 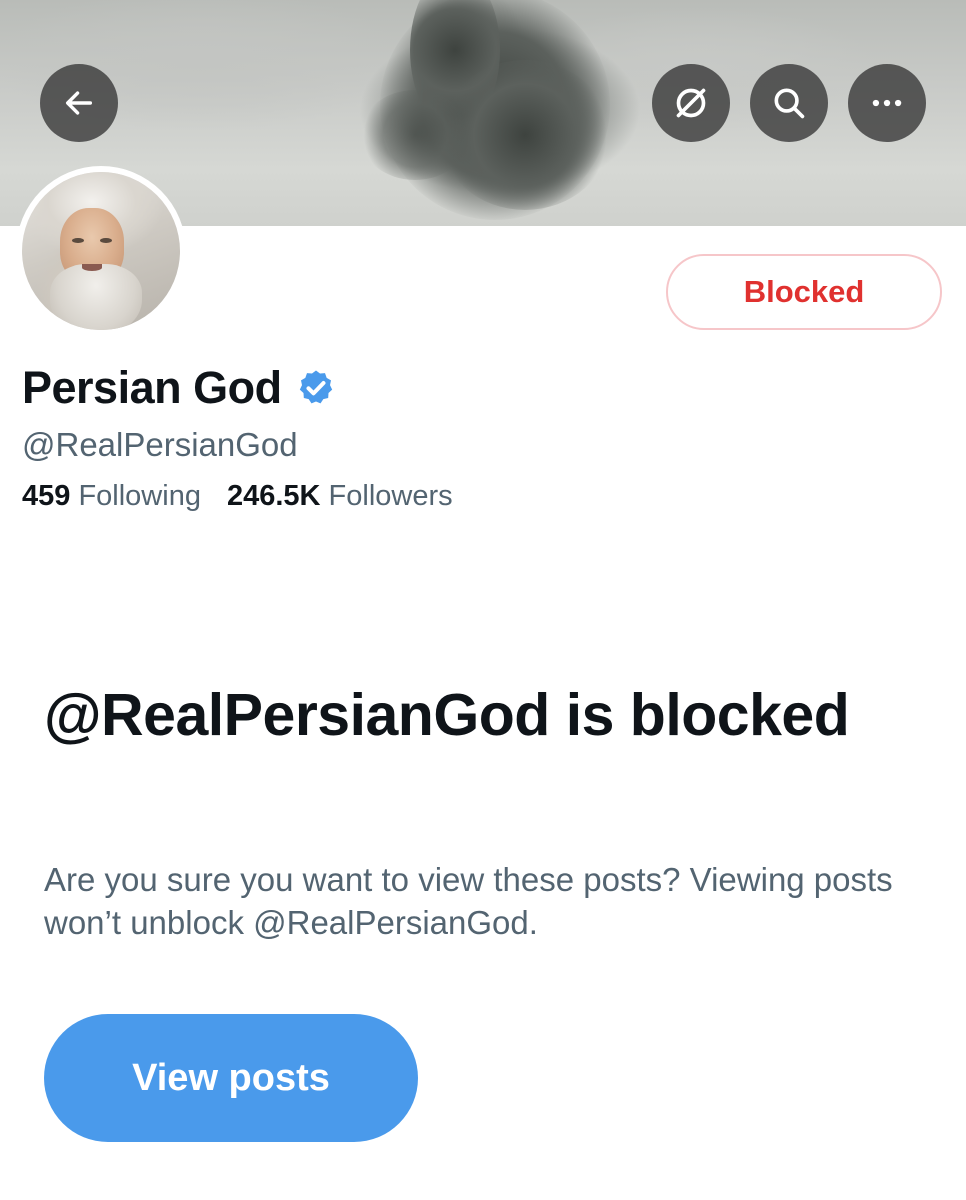 What do you see at coordinates (139, 496) in the screenshot?
I see `following-label: Following` at bounding box center [139, 496].